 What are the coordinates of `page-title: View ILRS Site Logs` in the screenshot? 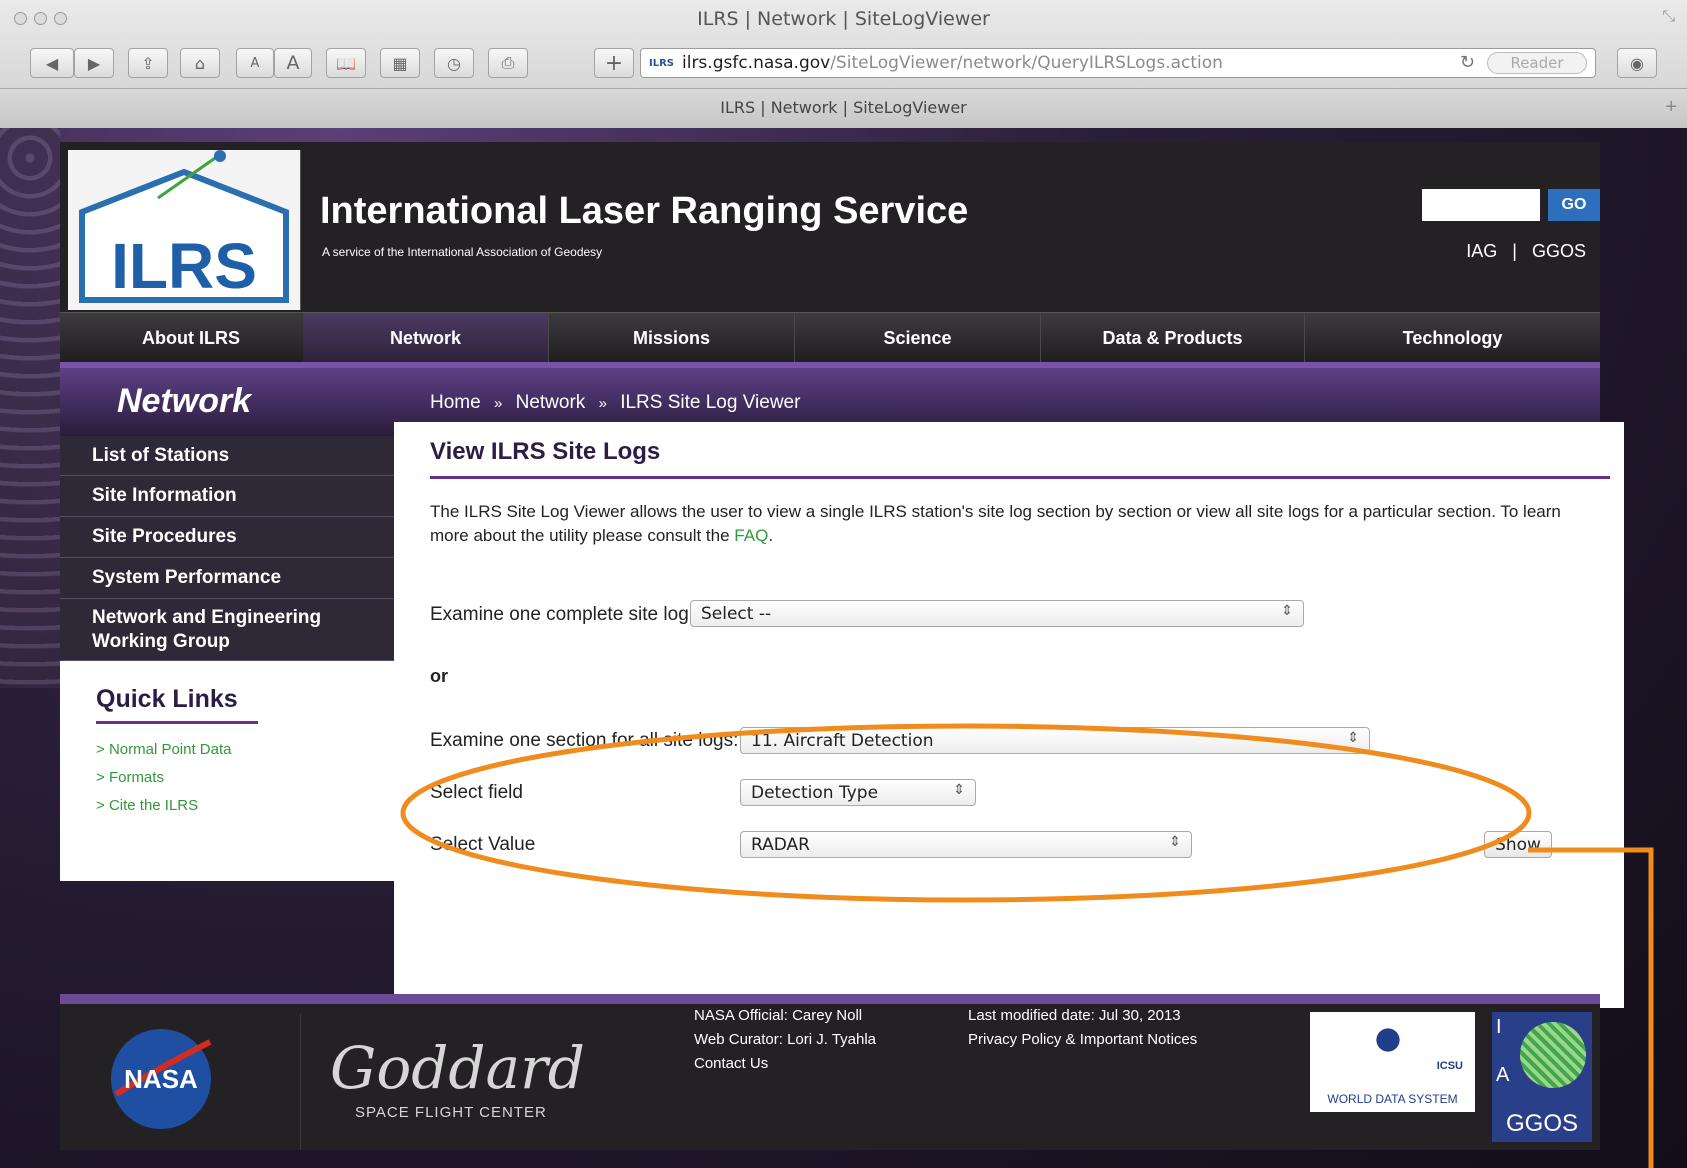 It's located at (545, 451).